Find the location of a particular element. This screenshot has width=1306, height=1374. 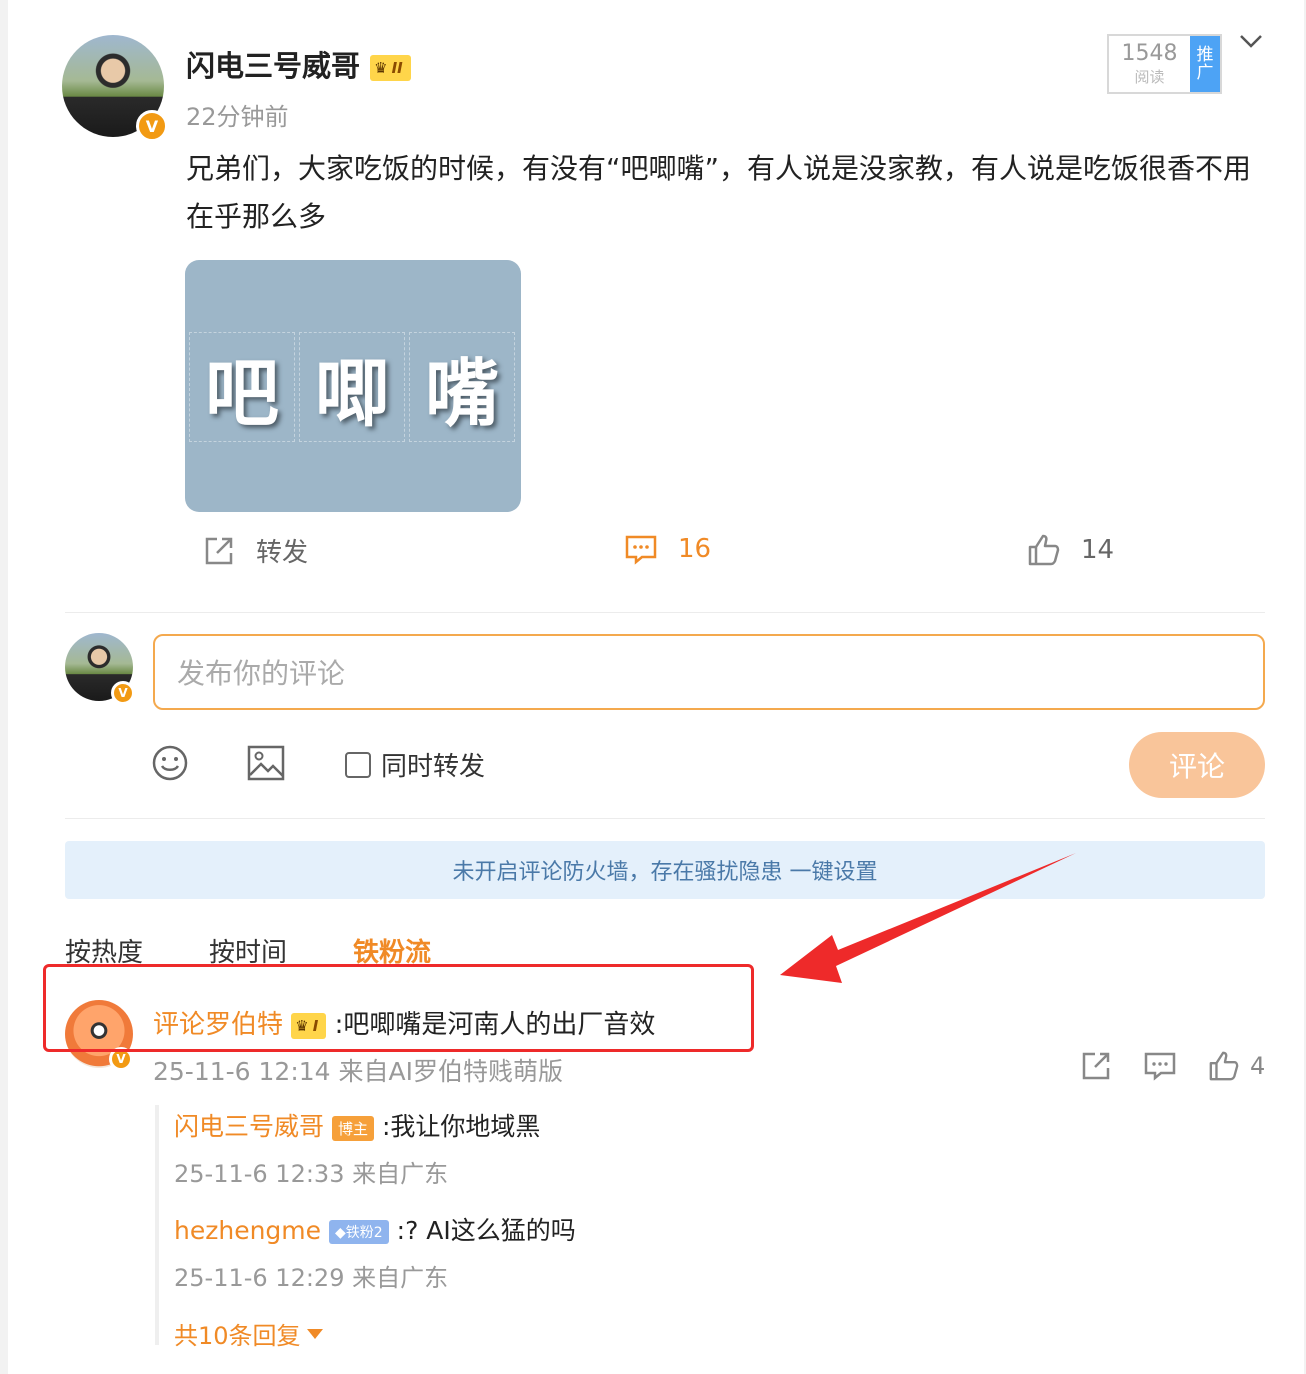

author-name: 闪电三号威哥 is located at coordinates (273, 66).